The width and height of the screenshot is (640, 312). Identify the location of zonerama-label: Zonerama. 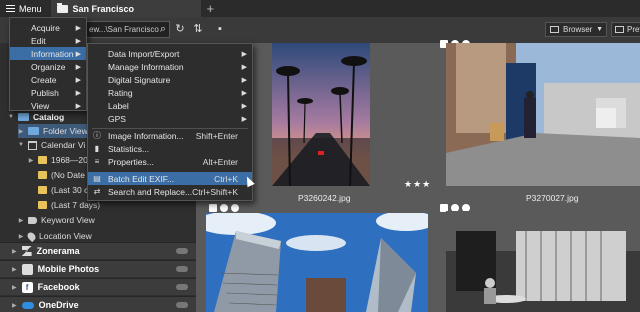
(58, 251).